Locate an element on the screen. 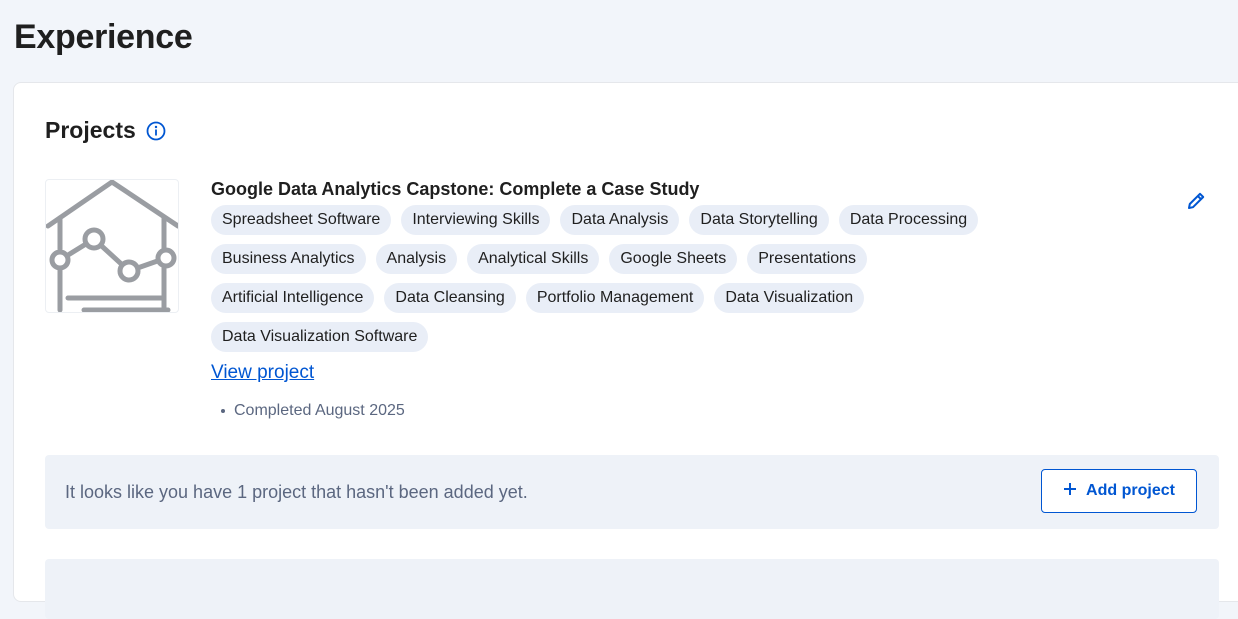 Image resolution: width=1238 pixels, height=619 pixels. info-circle-icon is located at coordinates (156, 131).